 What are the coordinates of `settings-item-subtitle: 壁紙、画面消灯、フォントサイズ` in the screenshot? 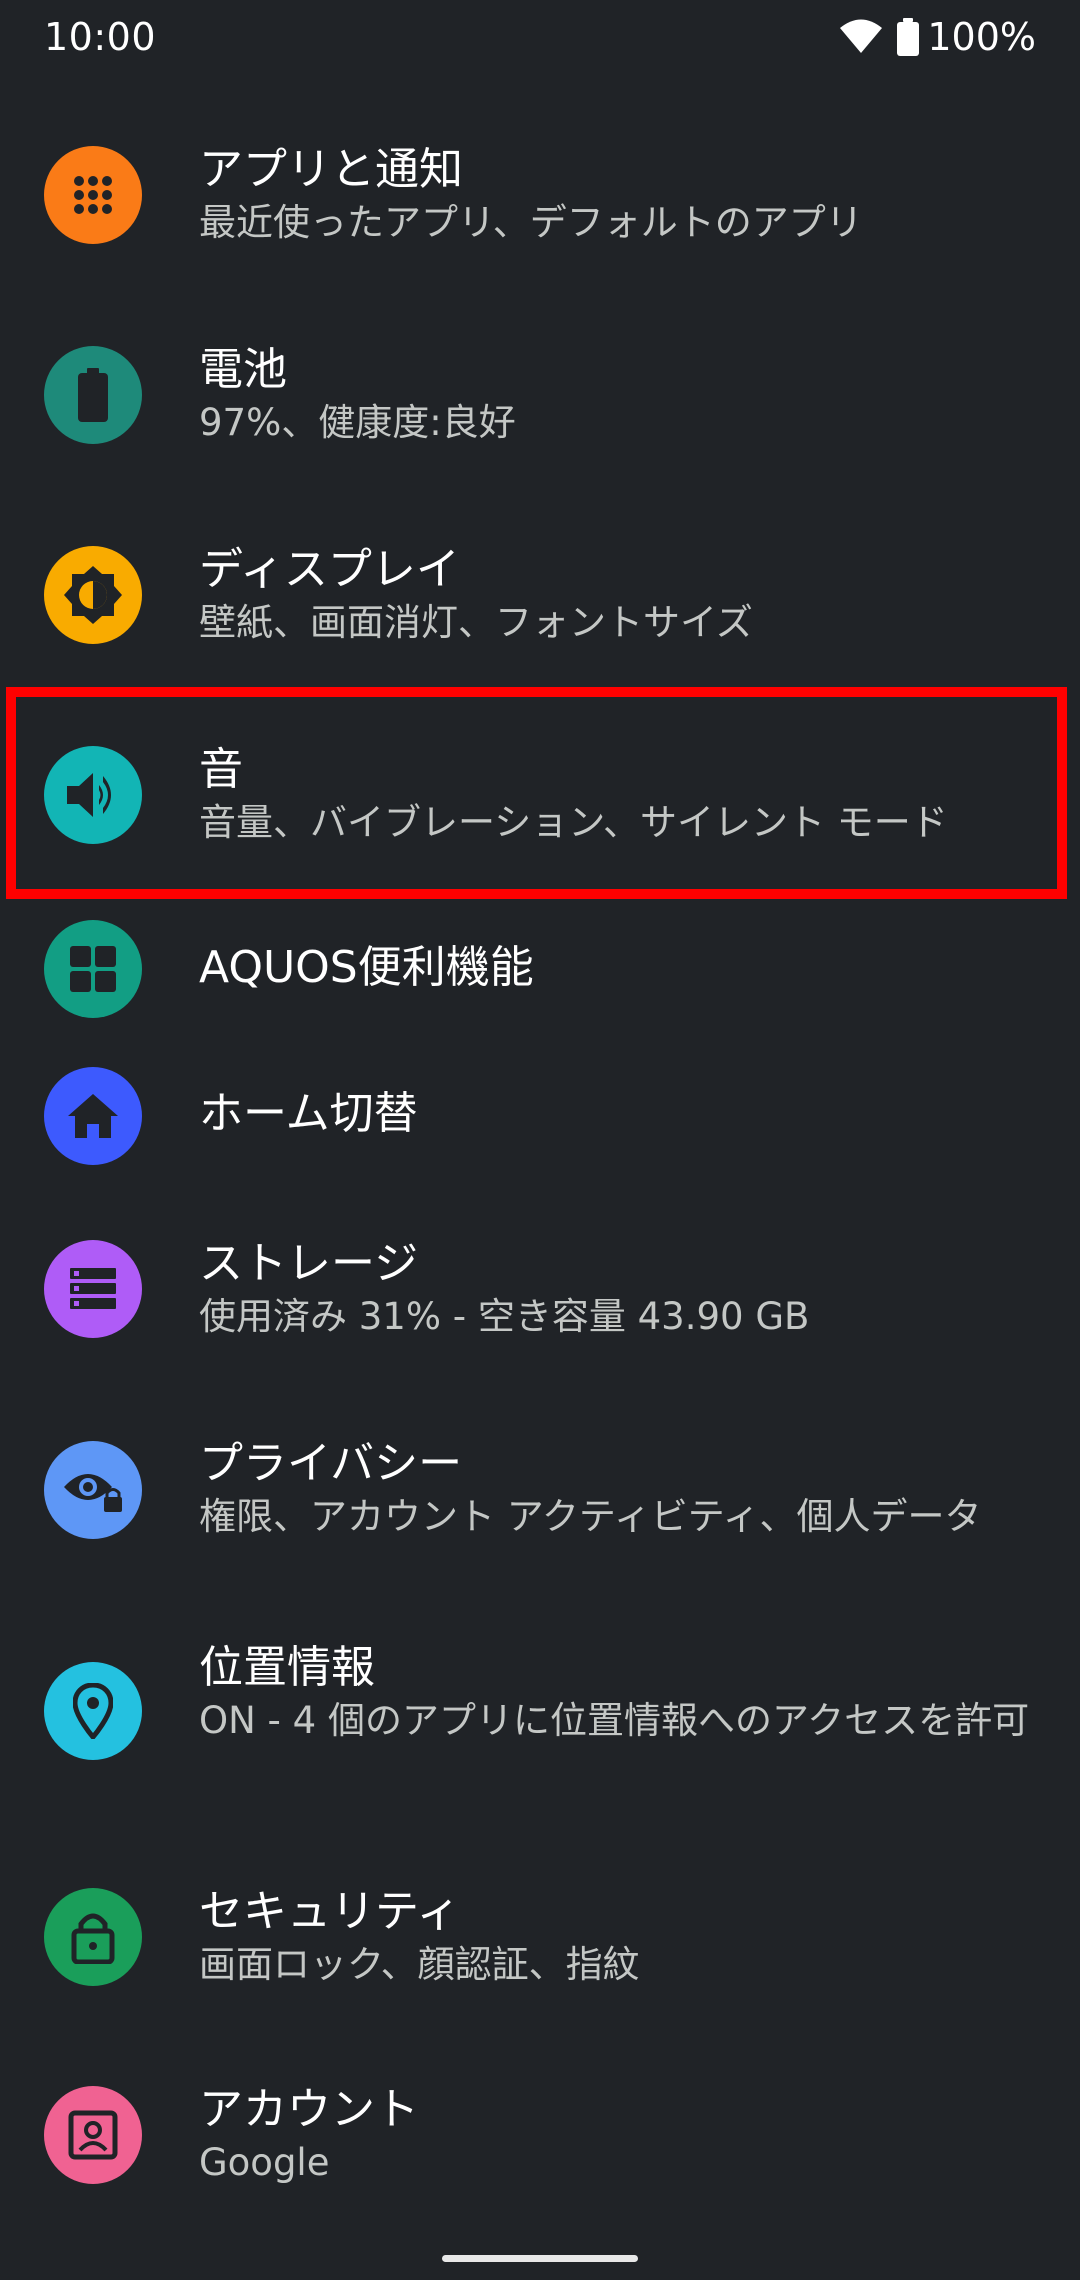 It's located at (476, 622).